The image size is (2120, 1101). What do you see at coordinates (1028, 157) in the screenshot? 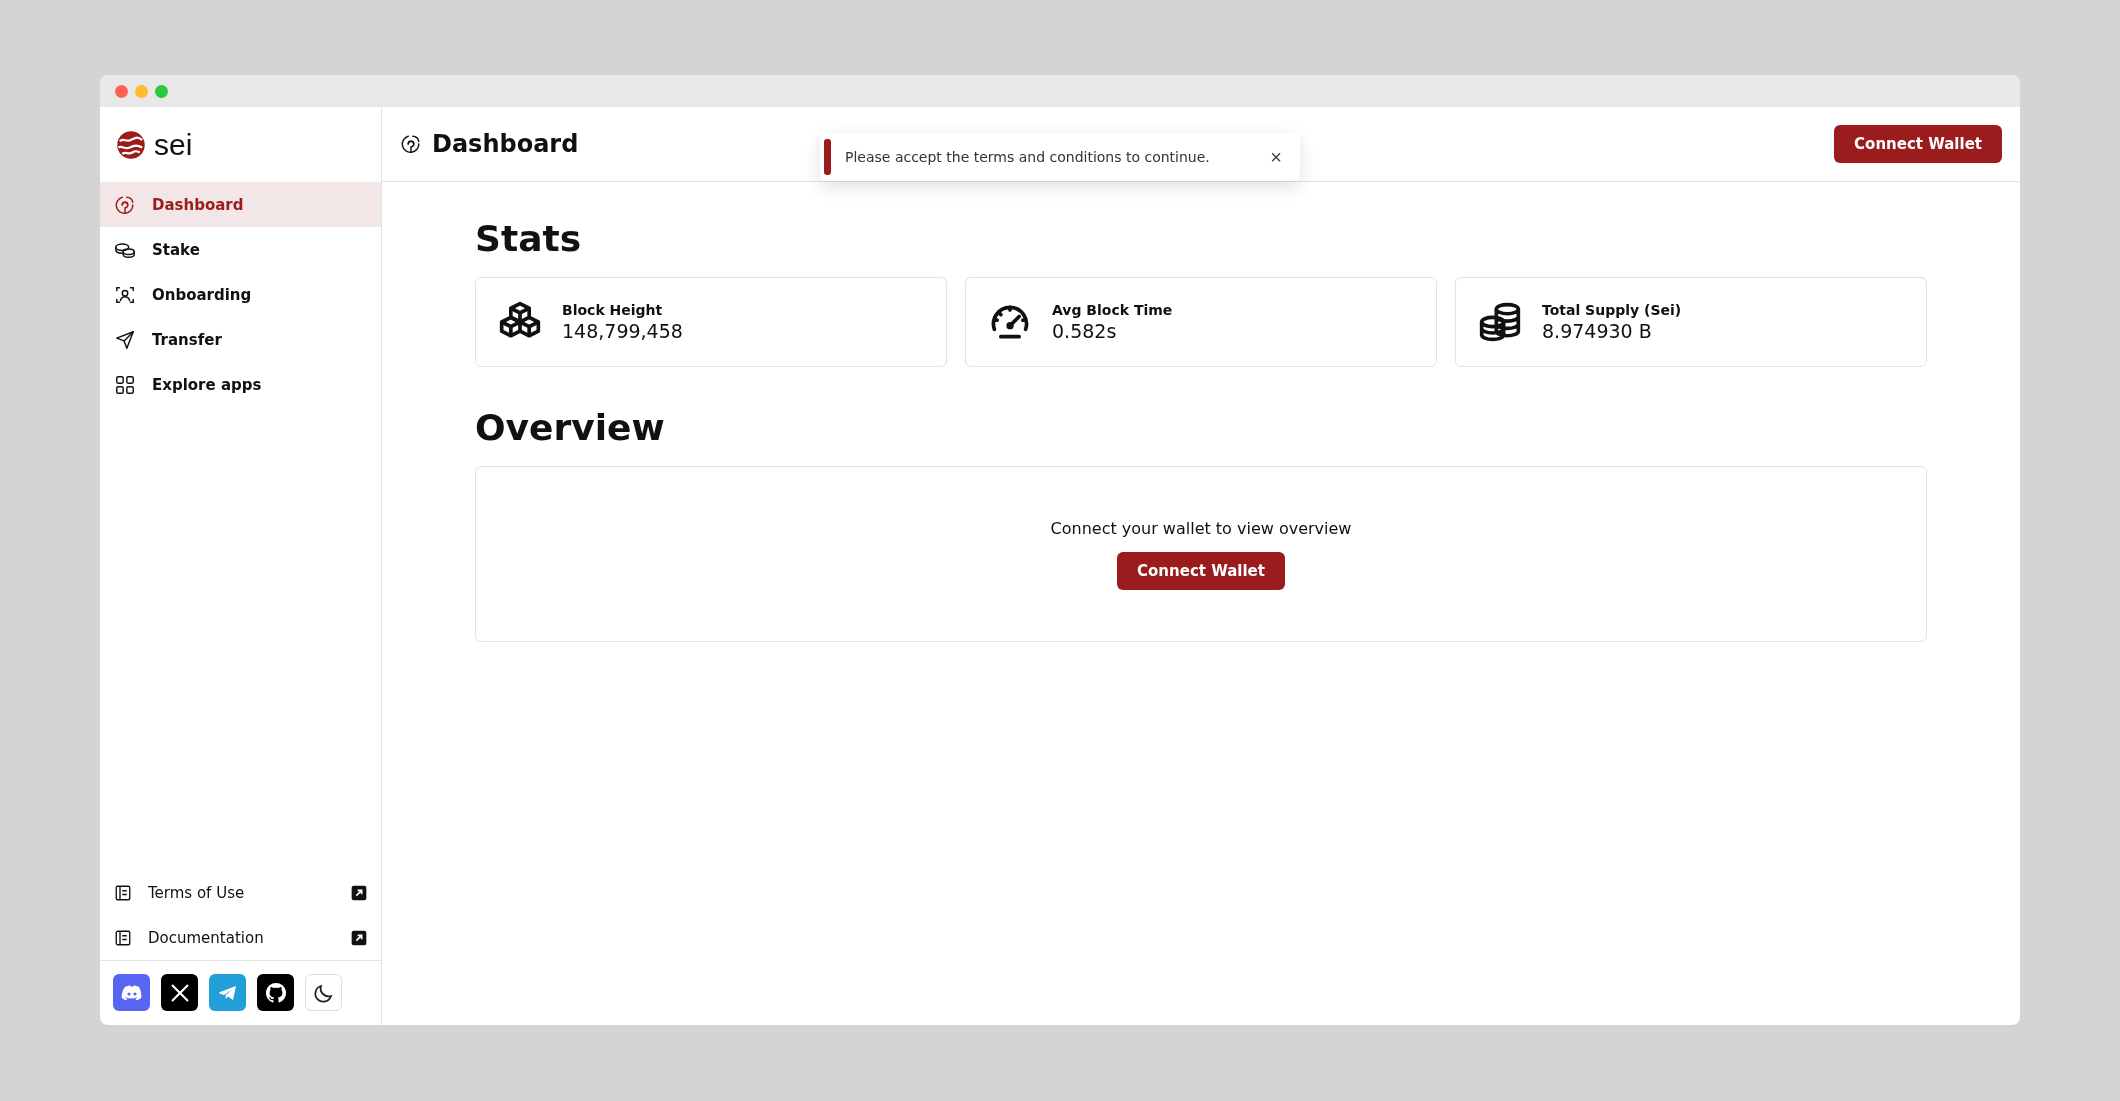
I see `toast-message: Please accept the terms and conditions to continue.` at bounding box center [1028, 157].